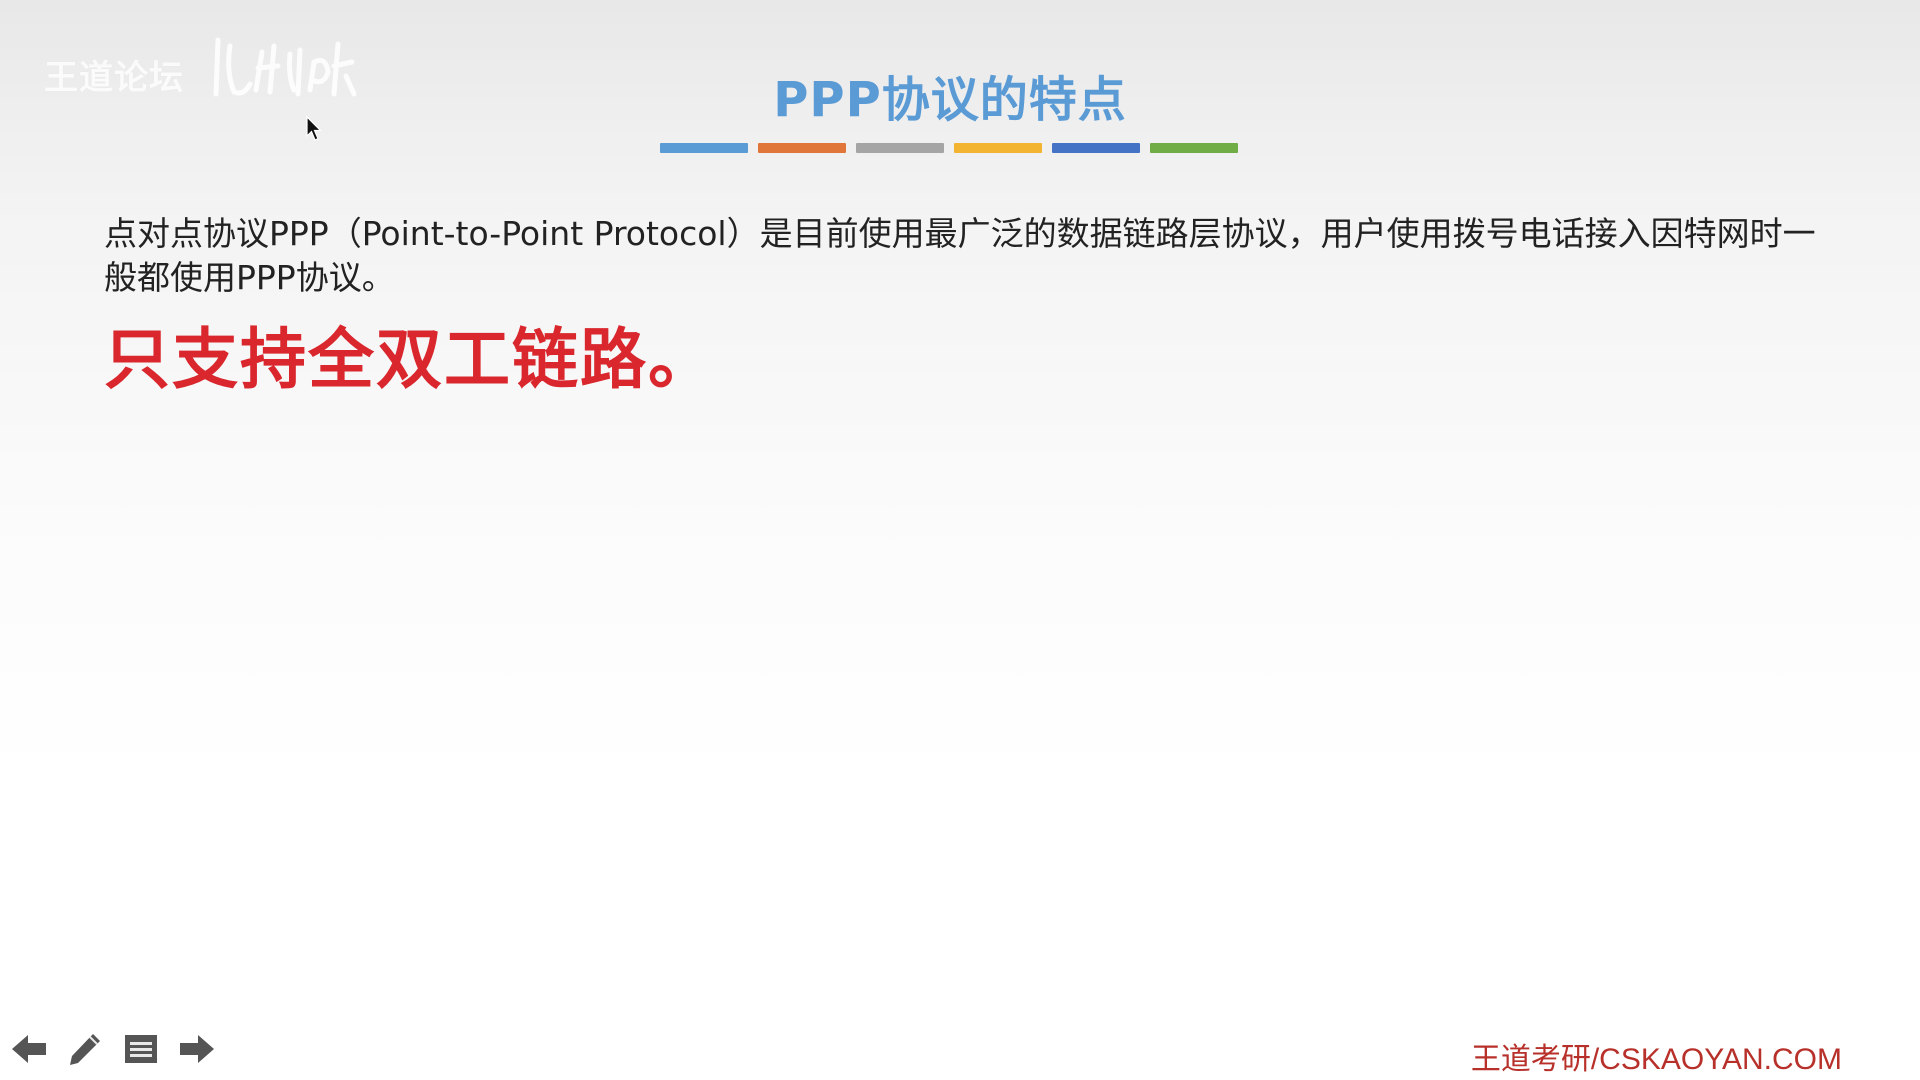 Image resolution: width=1920 pixels, height=1080 pixels. I want to click on arrow-left-icon, so click(29, 1049).